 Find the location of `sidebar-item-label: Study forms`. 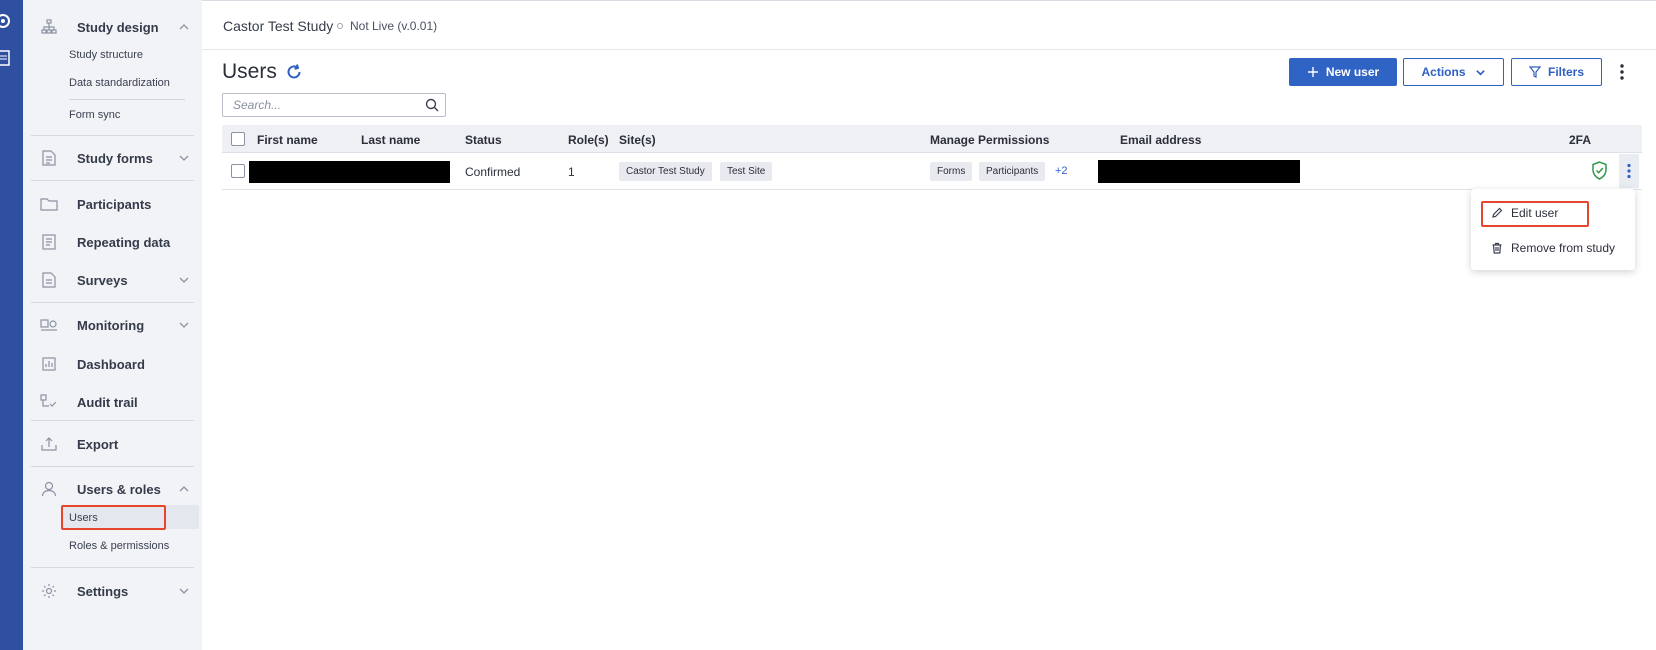

sidebar-item-label: Study forms is located at coordinates (115, 158).